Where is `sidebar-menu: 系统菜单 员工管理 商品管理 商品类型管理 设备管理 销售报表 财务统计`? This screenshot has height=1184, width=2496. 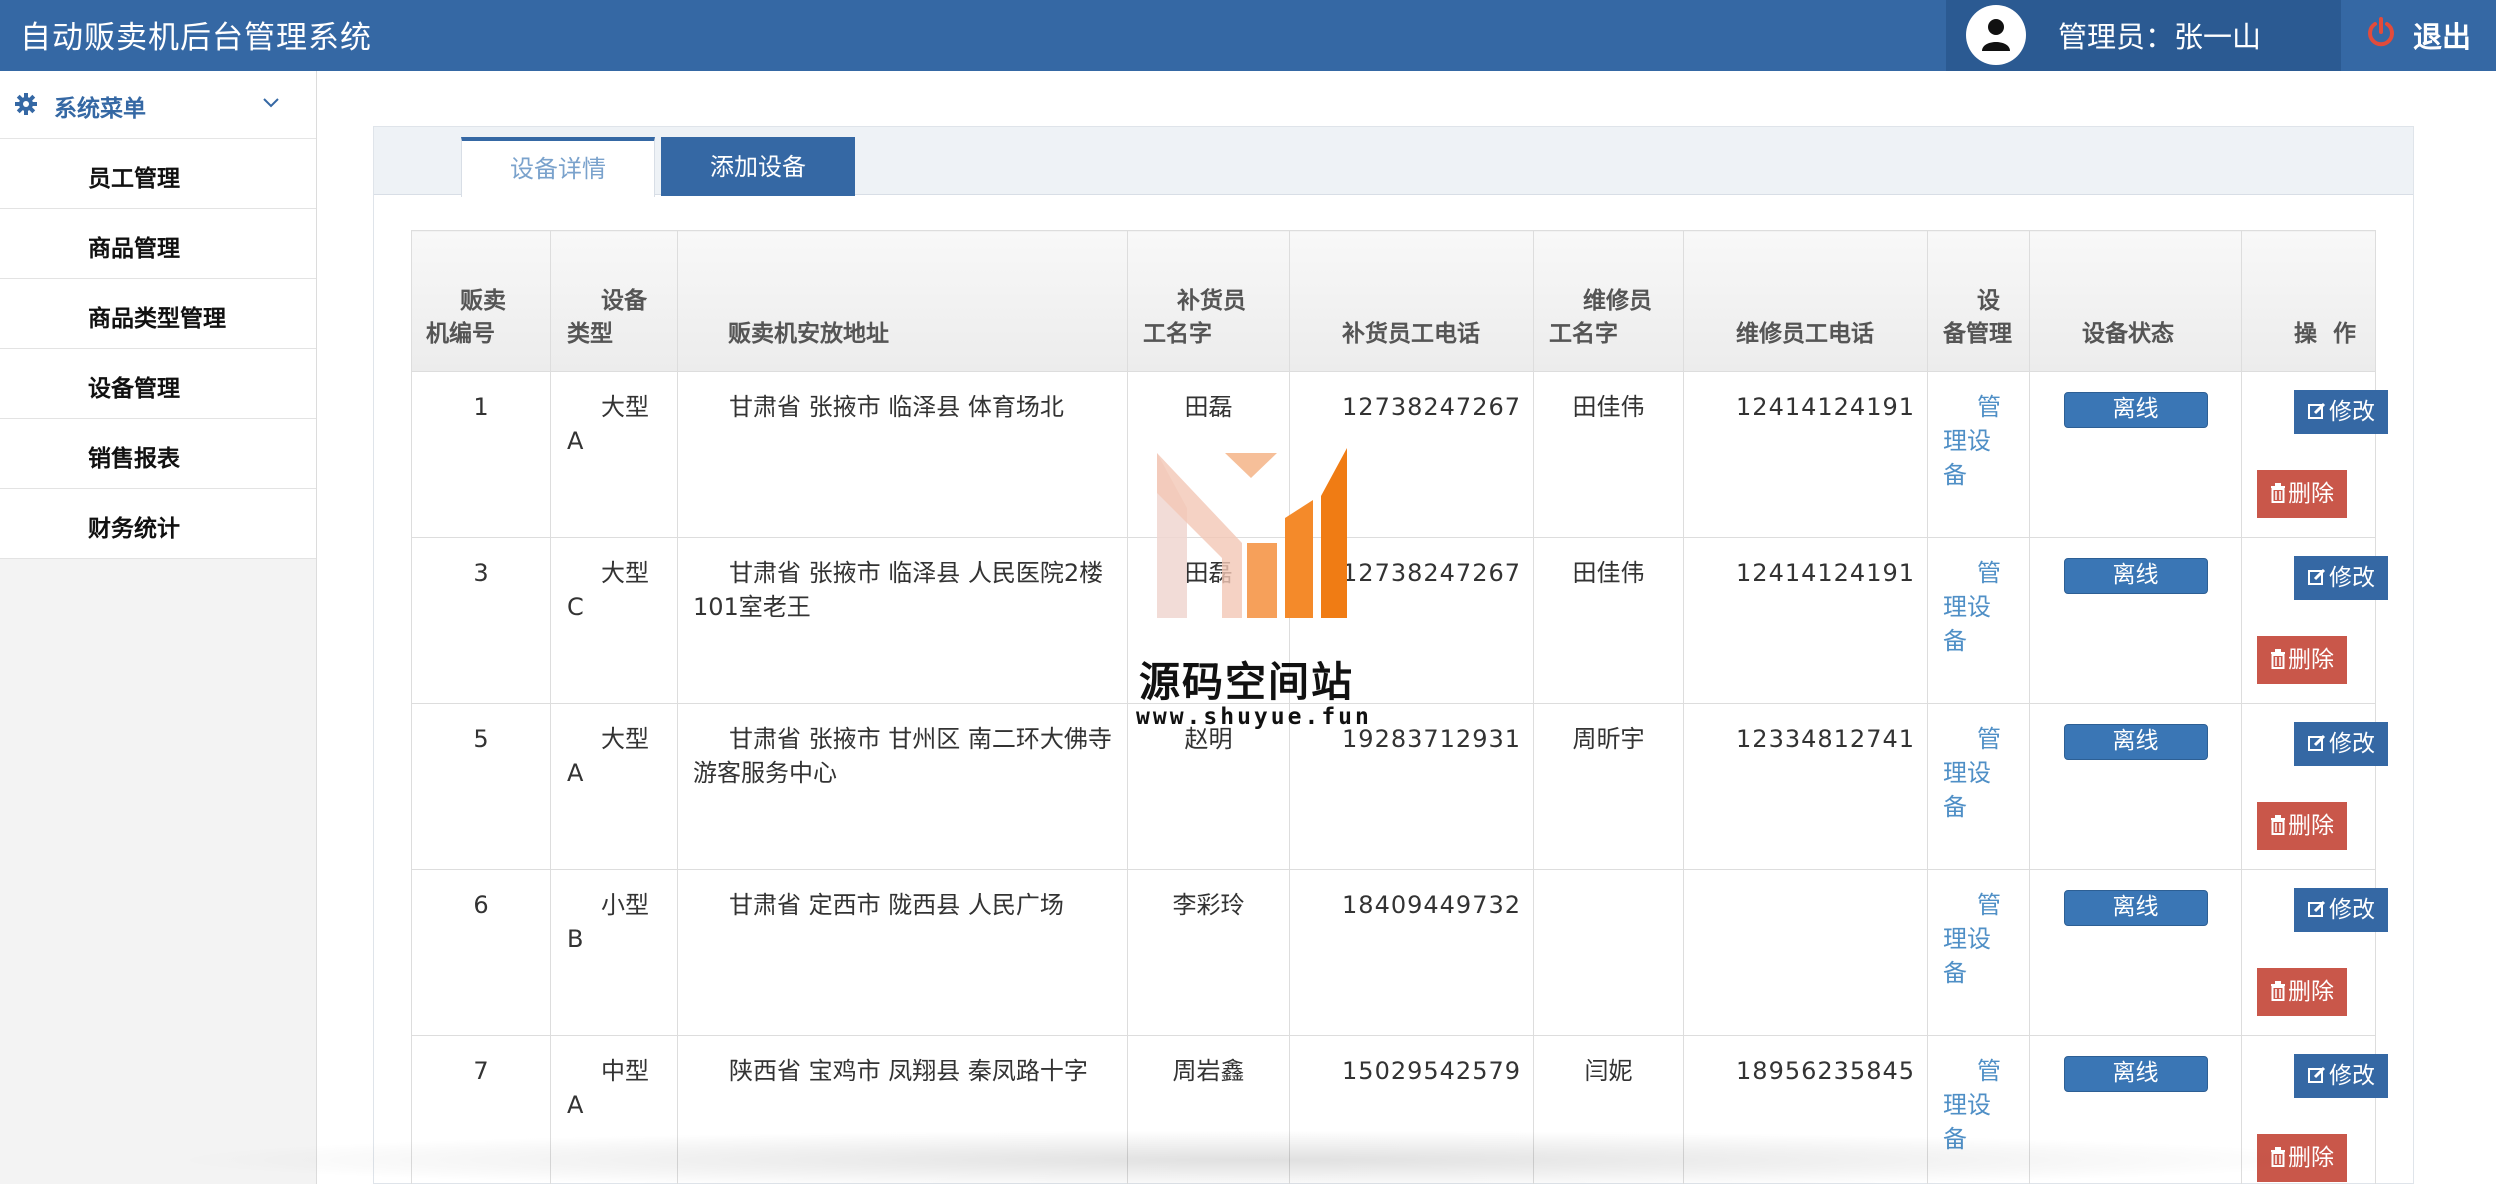 sidebar-menu: 系统菜单 员工管理 商品管理 商品类型管理 设备管理 销售报表 财务统计 is located at coordinates (158, 315).